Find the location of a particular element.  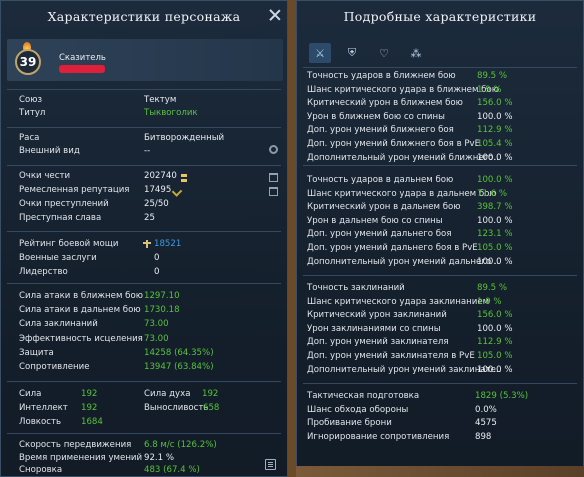

stat-label: Сопротивление is located at coordinates (54, 367).